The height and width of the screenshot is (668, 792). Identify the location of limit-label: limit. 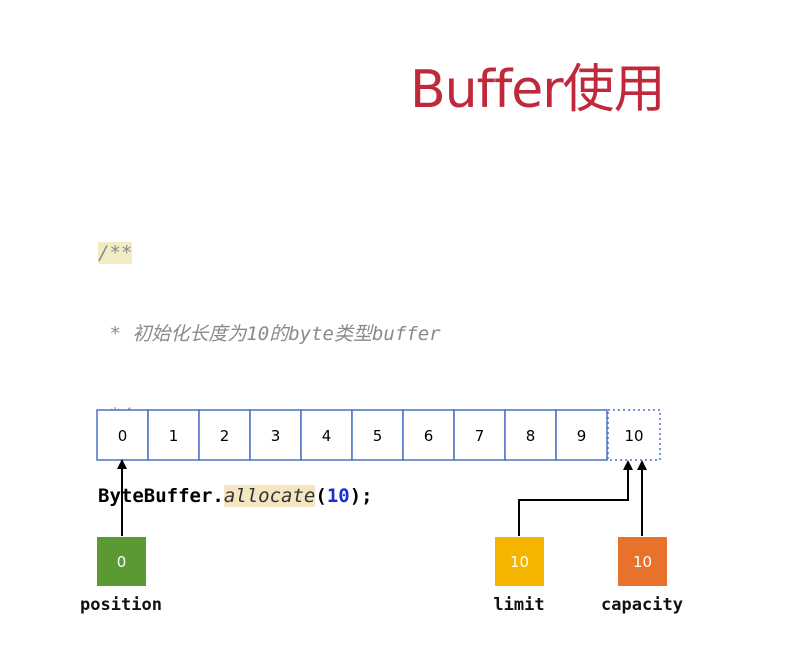
(518, 605).